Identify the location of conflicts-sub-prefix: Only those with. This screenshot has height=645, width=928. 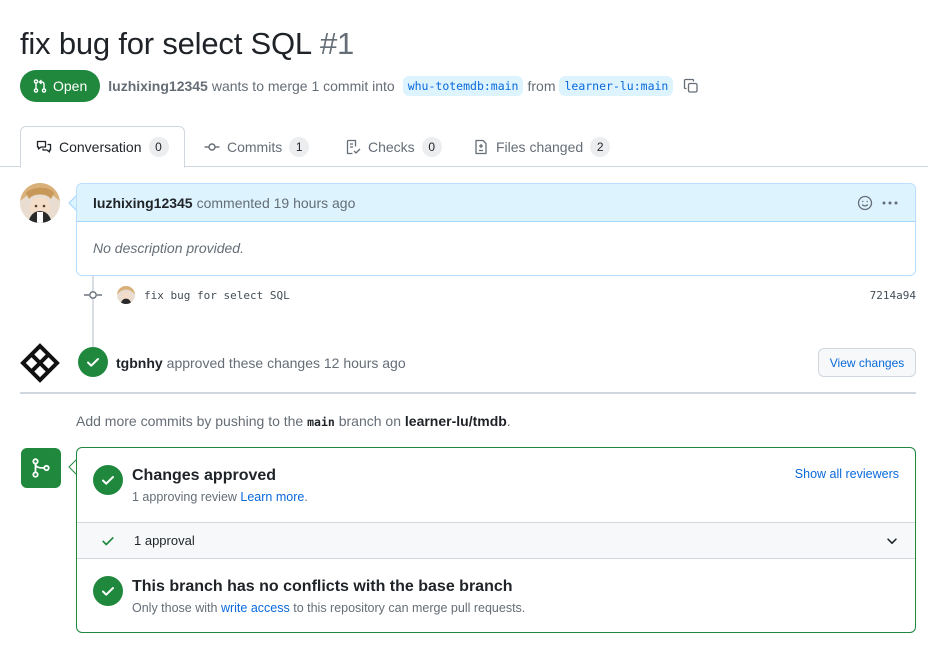
(175, 608).